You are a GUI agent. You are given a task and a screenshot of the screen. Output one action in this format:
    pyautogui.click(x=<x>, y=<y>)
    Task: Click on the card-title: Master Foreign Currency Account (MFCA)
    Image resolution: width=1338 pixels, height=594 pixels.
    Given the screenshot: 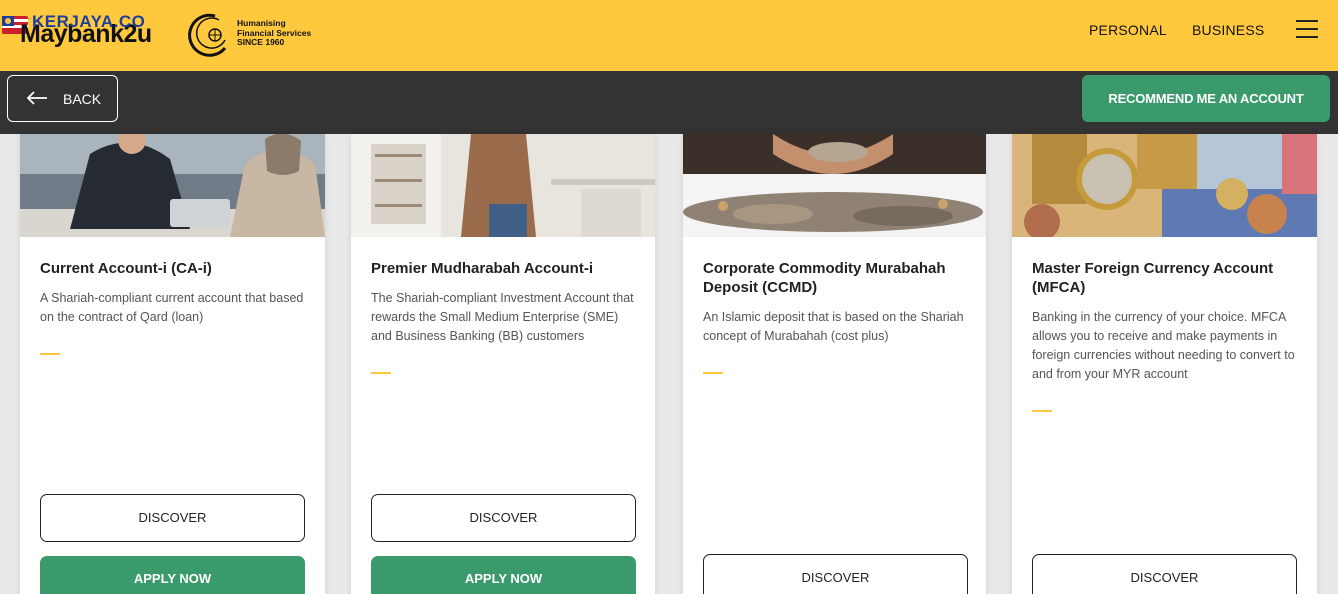 What is the action you would take?
    pyautogui.click(x=1153, y=278)
    